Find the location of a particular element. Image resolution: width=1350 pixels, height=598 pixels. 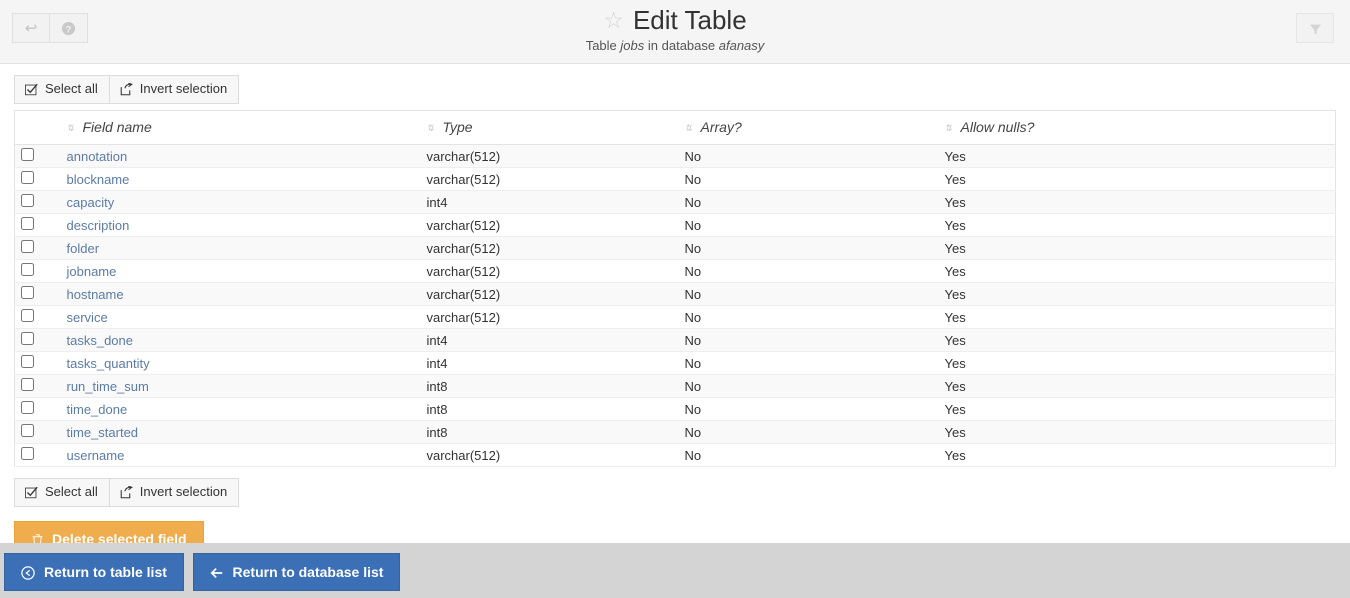

return-to-table-list-button: Return to table list is located at coordinates (94, 572).